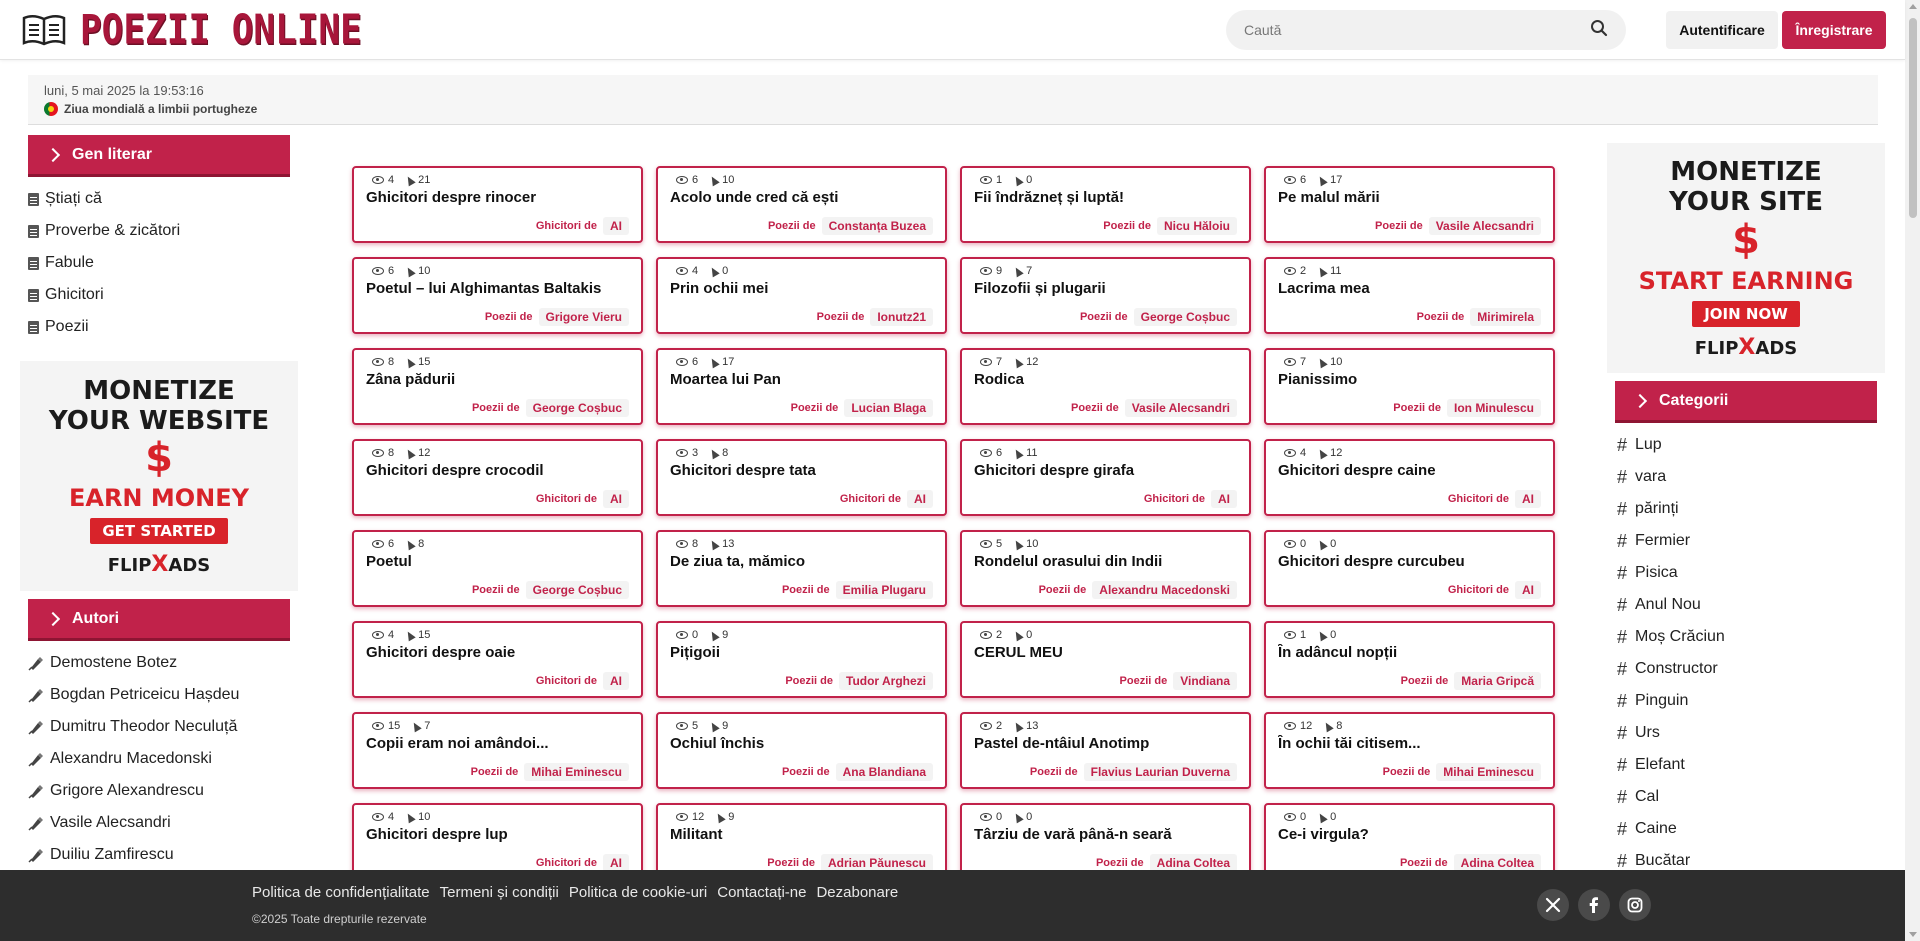  Describe the element at coordinates (884, 590) in the screenshot. I see `card-author: Emilia Plugaru` at that location.